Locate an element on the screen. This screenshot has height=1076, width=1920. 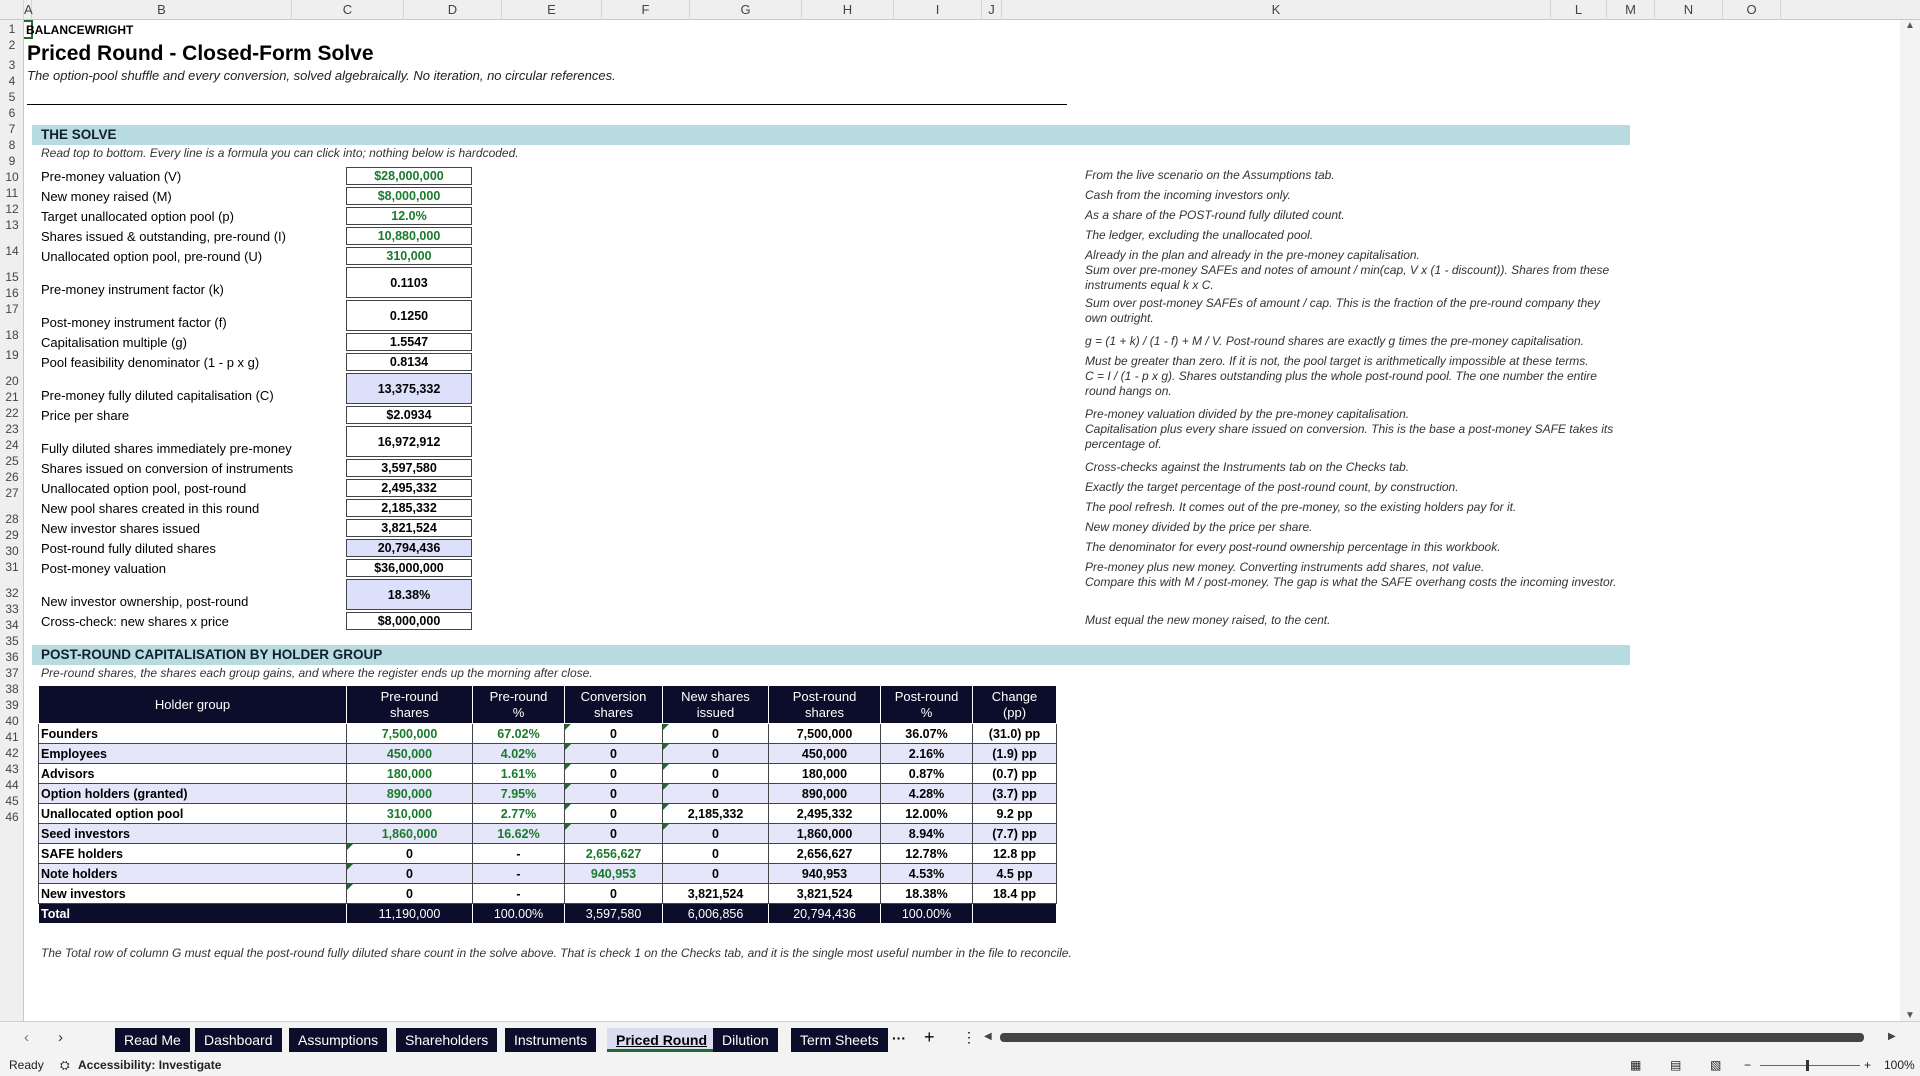
sheet-options-icon: ⋮ is located at coordinates (969, 1037).